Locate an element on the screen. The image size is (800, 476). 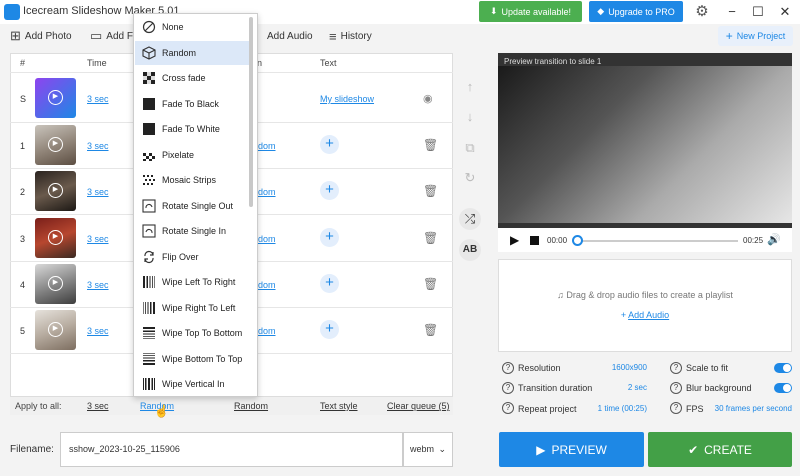
slide-text-link: My slideshow is located at coordinates (347, 99).